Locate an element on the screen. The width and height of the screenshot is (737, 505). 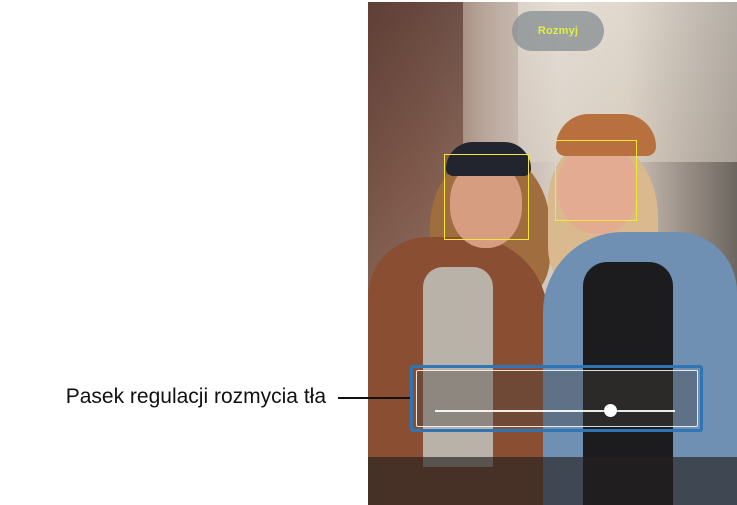
blur-mode-button: Rozmyj is located at coordinates (558, 31).